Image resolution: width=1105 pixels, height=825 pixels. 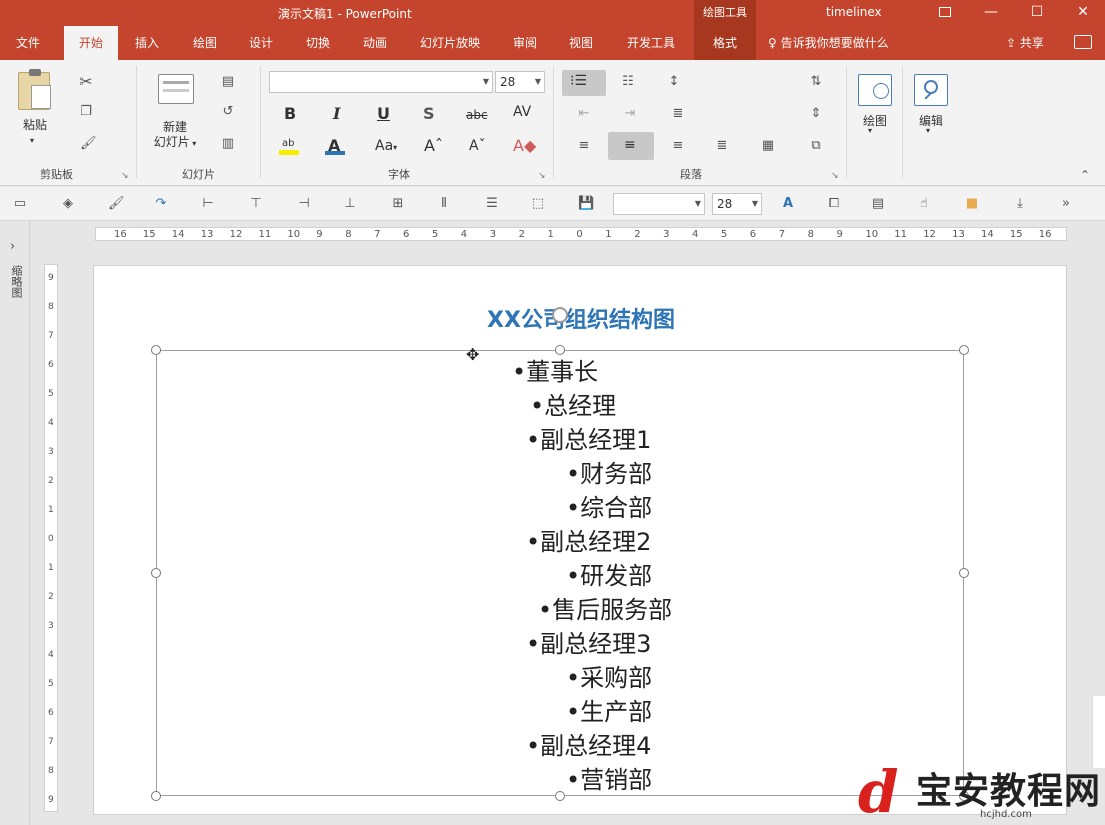 I want to click on character-spacing-button: AV, so click(x=522, y=112).